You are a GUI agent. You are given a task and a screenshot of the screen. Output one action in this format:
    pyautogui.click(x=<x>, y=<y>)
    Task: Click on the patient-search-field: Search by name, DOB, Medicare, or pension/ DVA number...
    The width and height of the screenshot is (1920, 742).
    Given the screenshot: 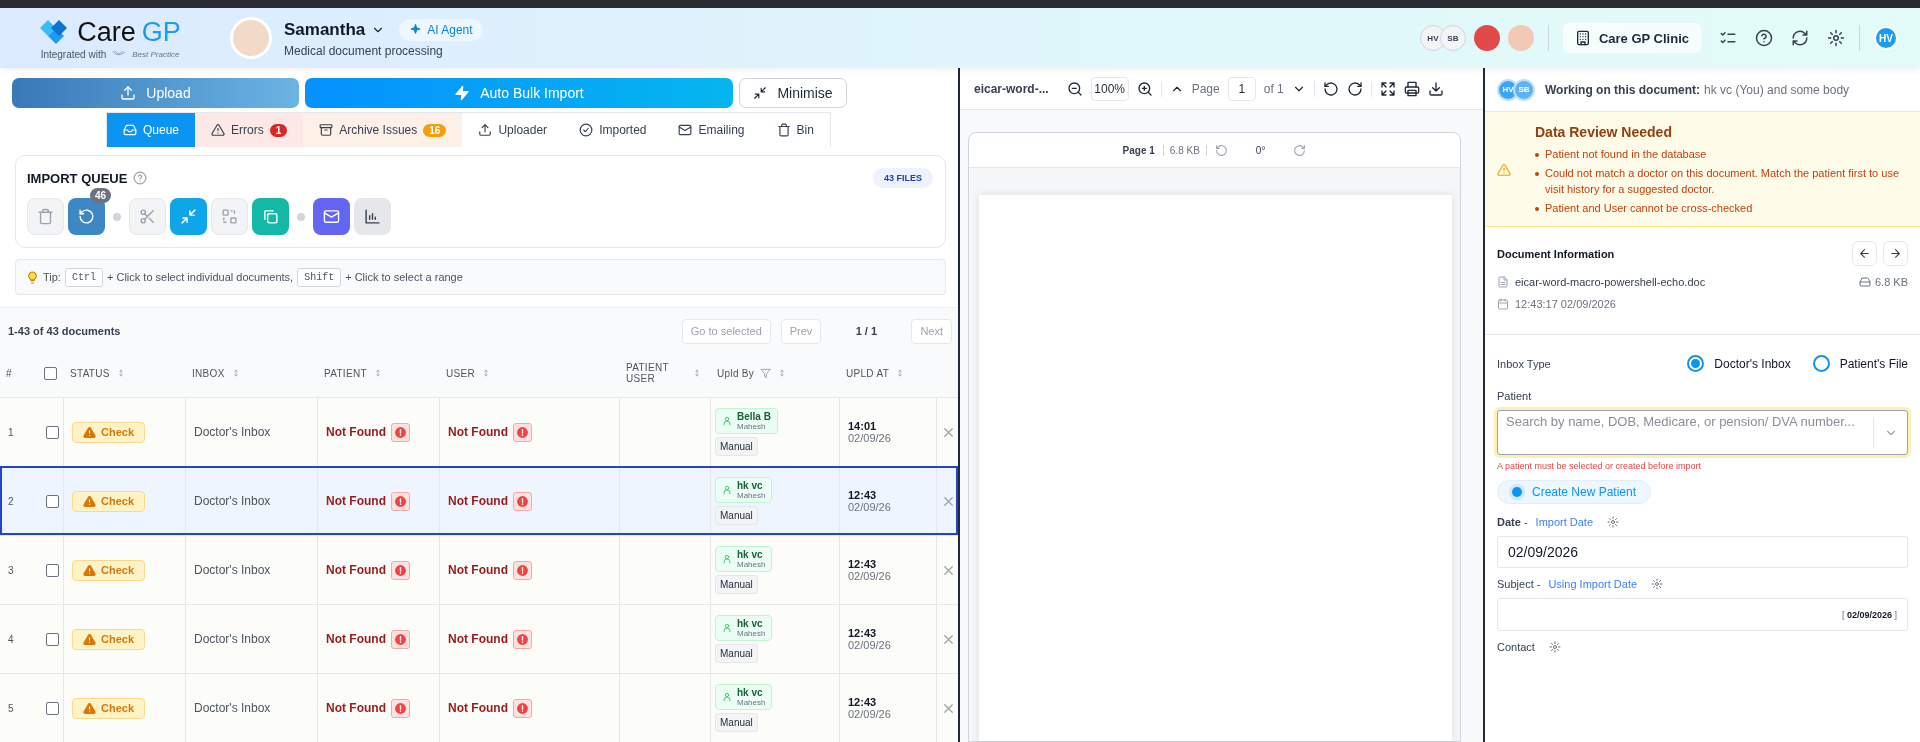 What is the action you would take?
    pyautogui.click(x=1702, y=432)
    